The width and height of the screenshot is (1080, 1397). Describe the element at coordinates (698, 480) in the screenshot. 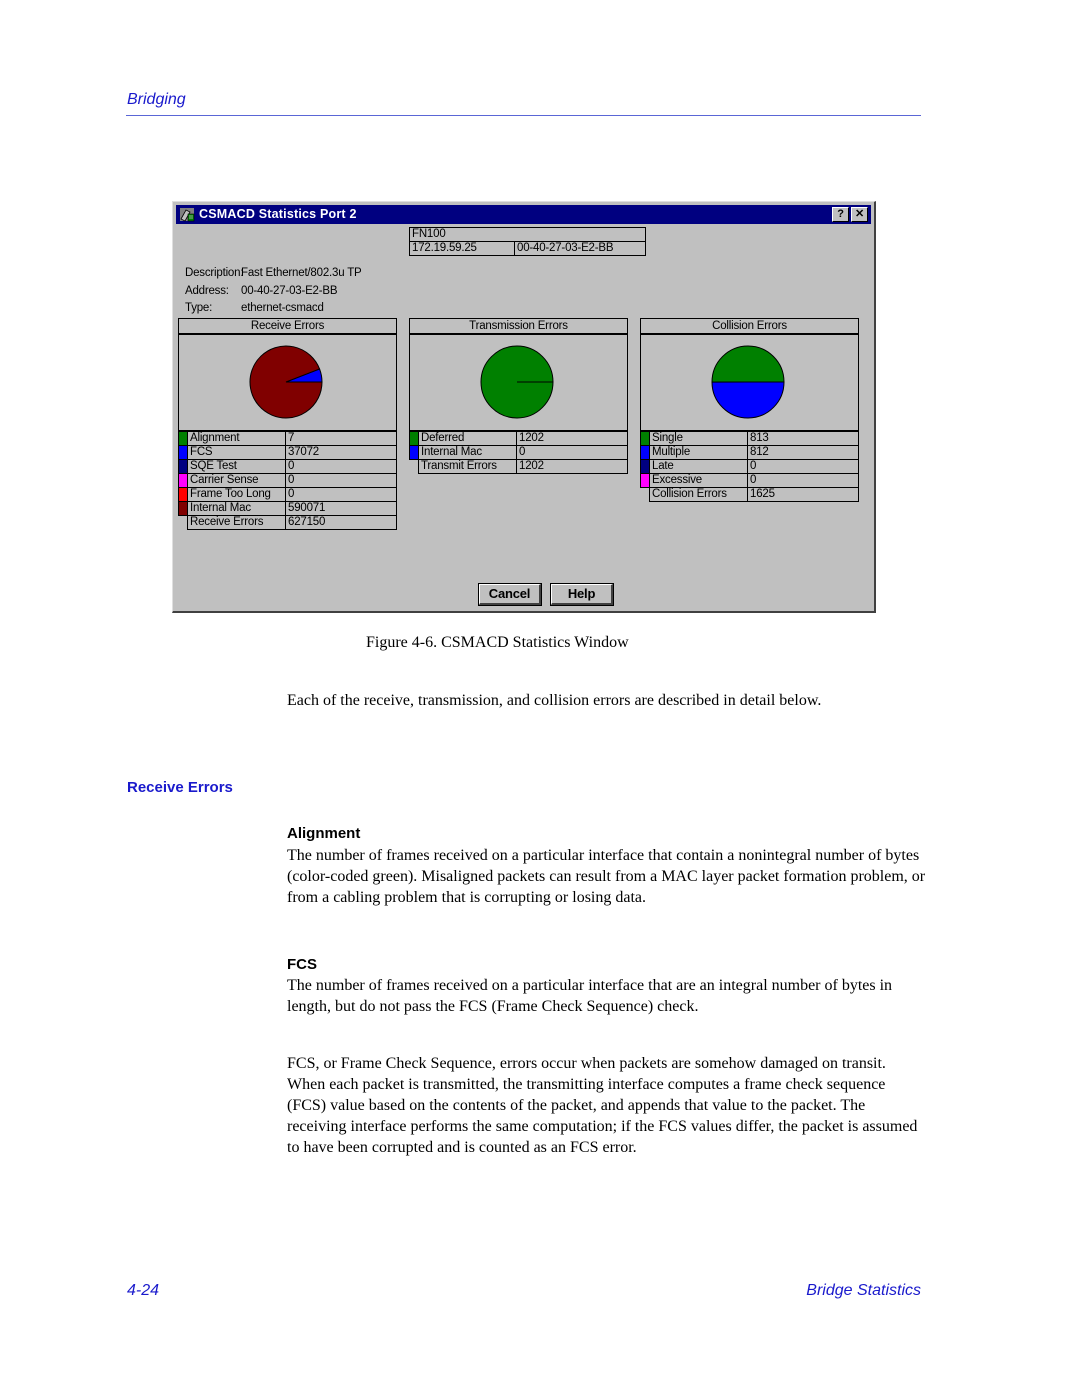

I see `legend-label: Excessive` at that location.